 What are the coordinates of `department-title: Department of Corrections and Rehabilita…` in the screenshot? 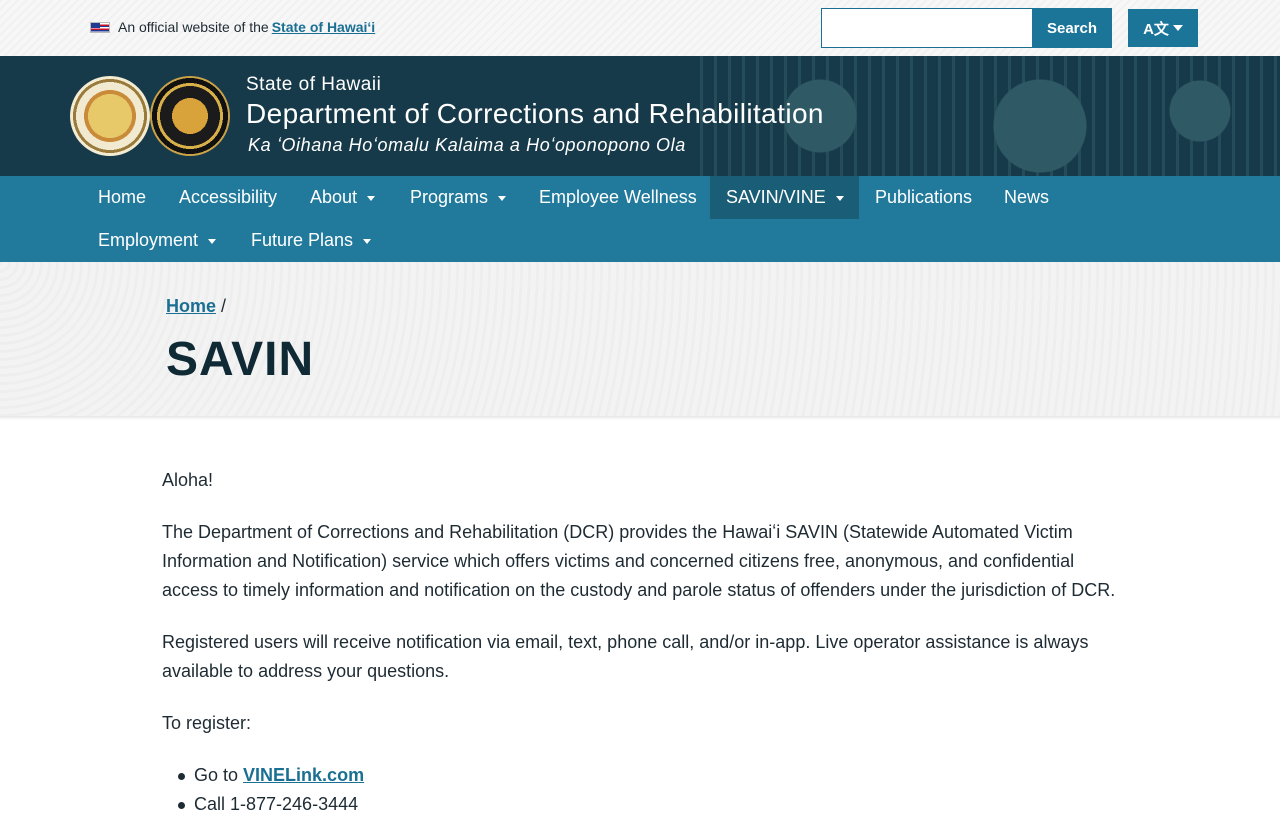 It's located at (535, 114).